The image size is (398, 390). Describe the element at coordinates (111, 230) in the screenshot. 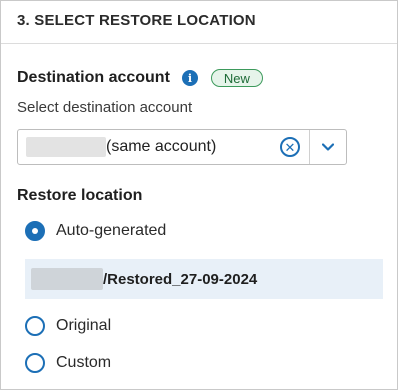

I see `radio-label-auto-generated: Auto-generated` at that location.